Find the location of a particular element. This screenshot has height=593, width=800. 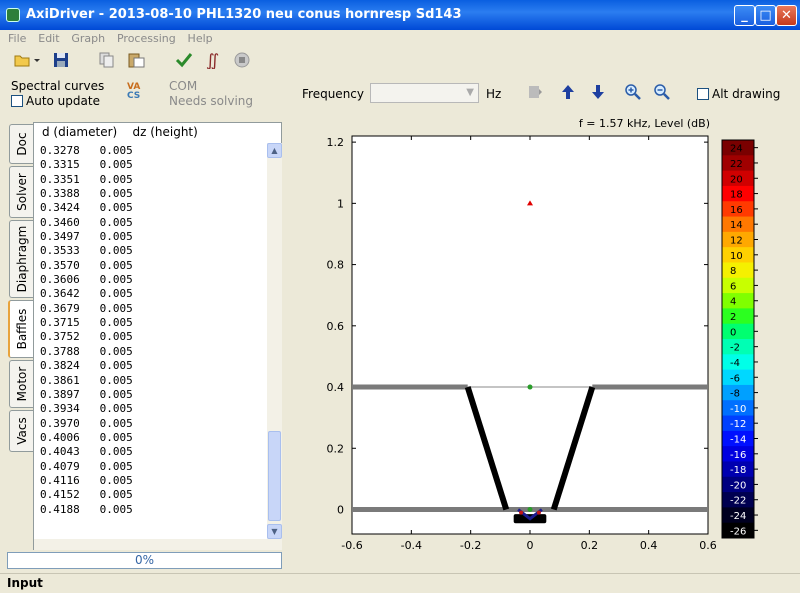

table-row: 0.4116 0.005 is located at coordinates (152, 481).